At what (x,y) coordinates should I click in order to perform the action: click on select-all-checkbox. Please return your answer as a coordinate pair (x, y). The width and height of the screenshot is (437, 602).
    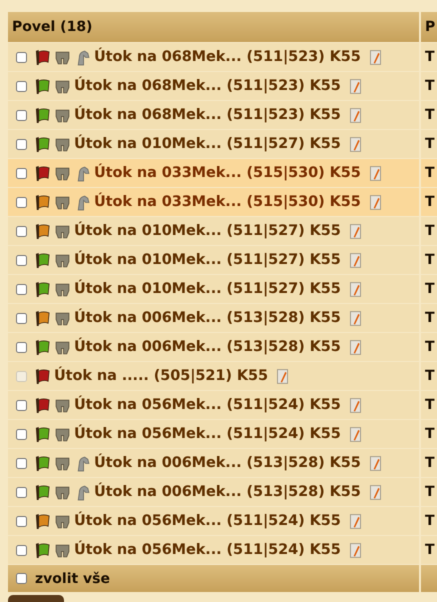
    Looking at the image, I should click on (21, 578).